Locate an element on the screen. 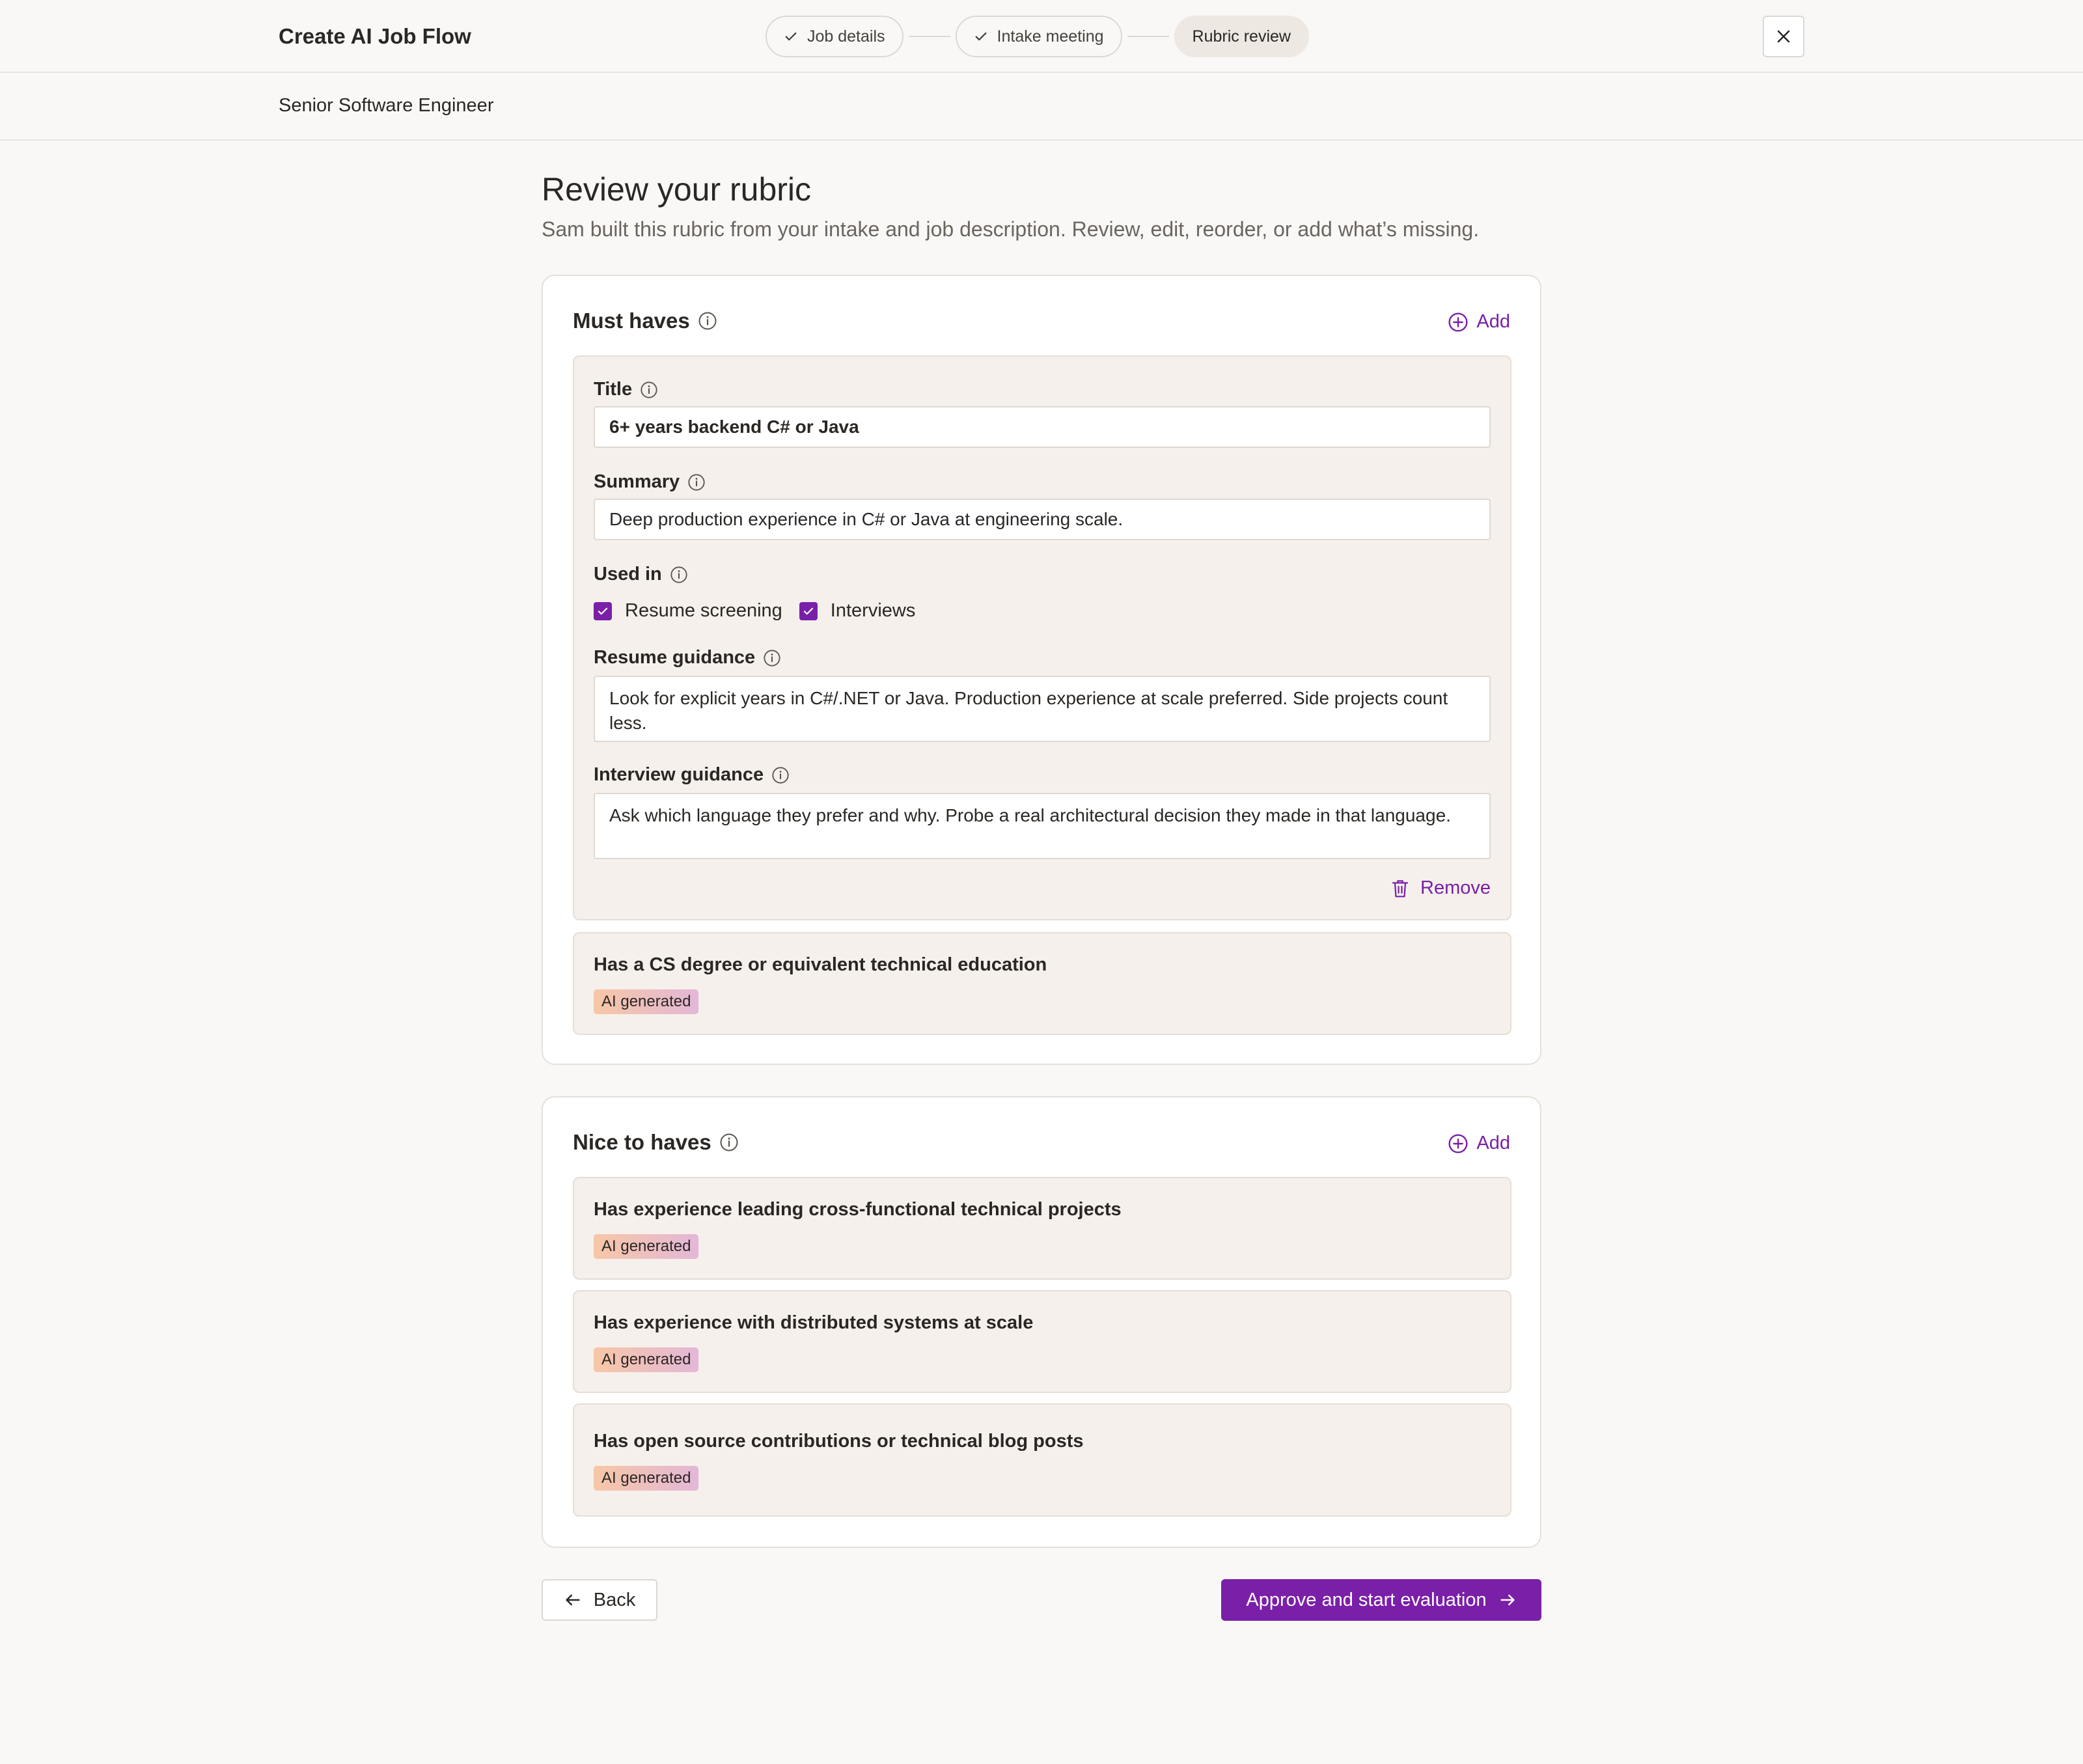  step-label: Job details is located at coordinates (846, 36).